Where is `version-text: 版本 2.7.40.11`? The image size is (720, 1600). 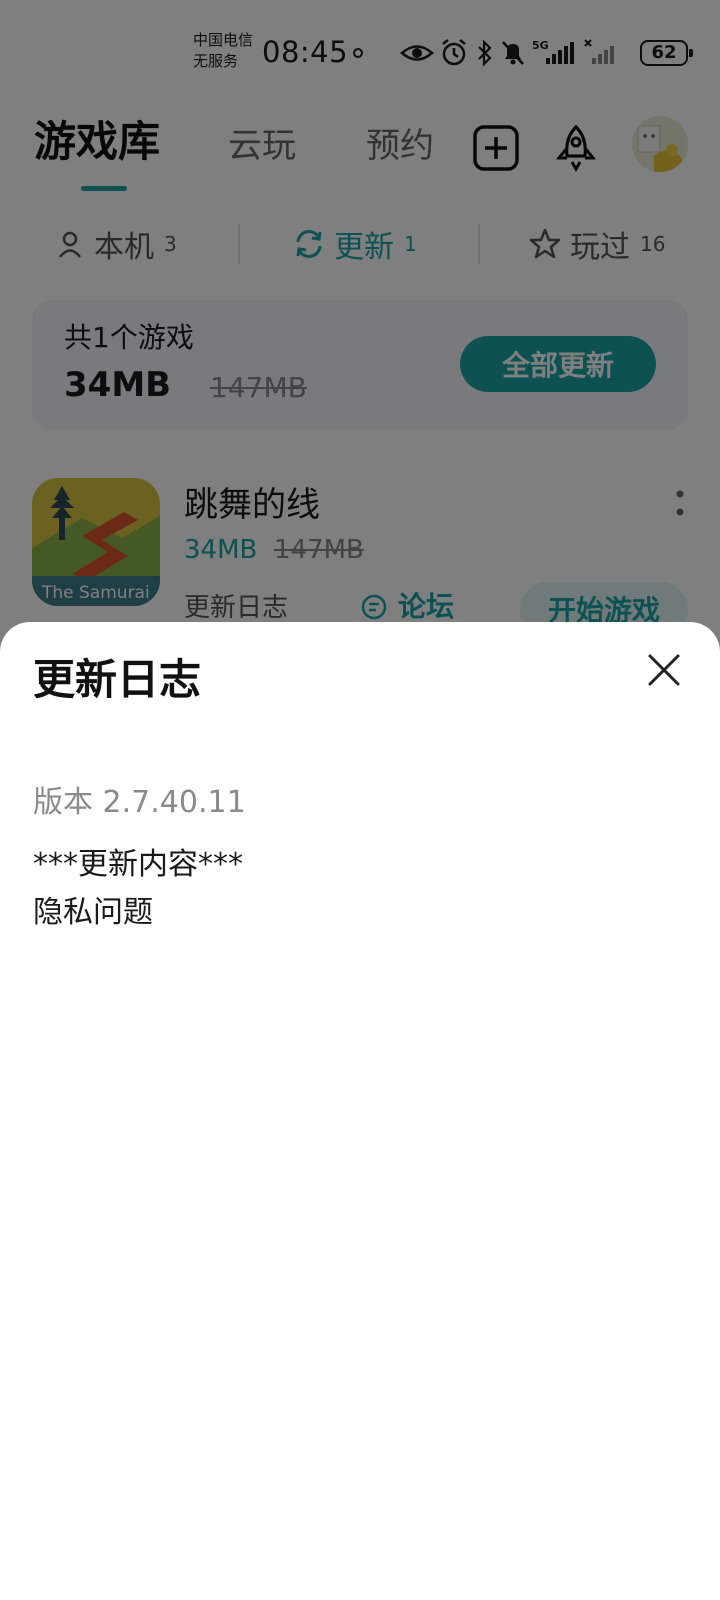
version-text: 版本 2.7.40.11 is located at coordinates (139, 802).